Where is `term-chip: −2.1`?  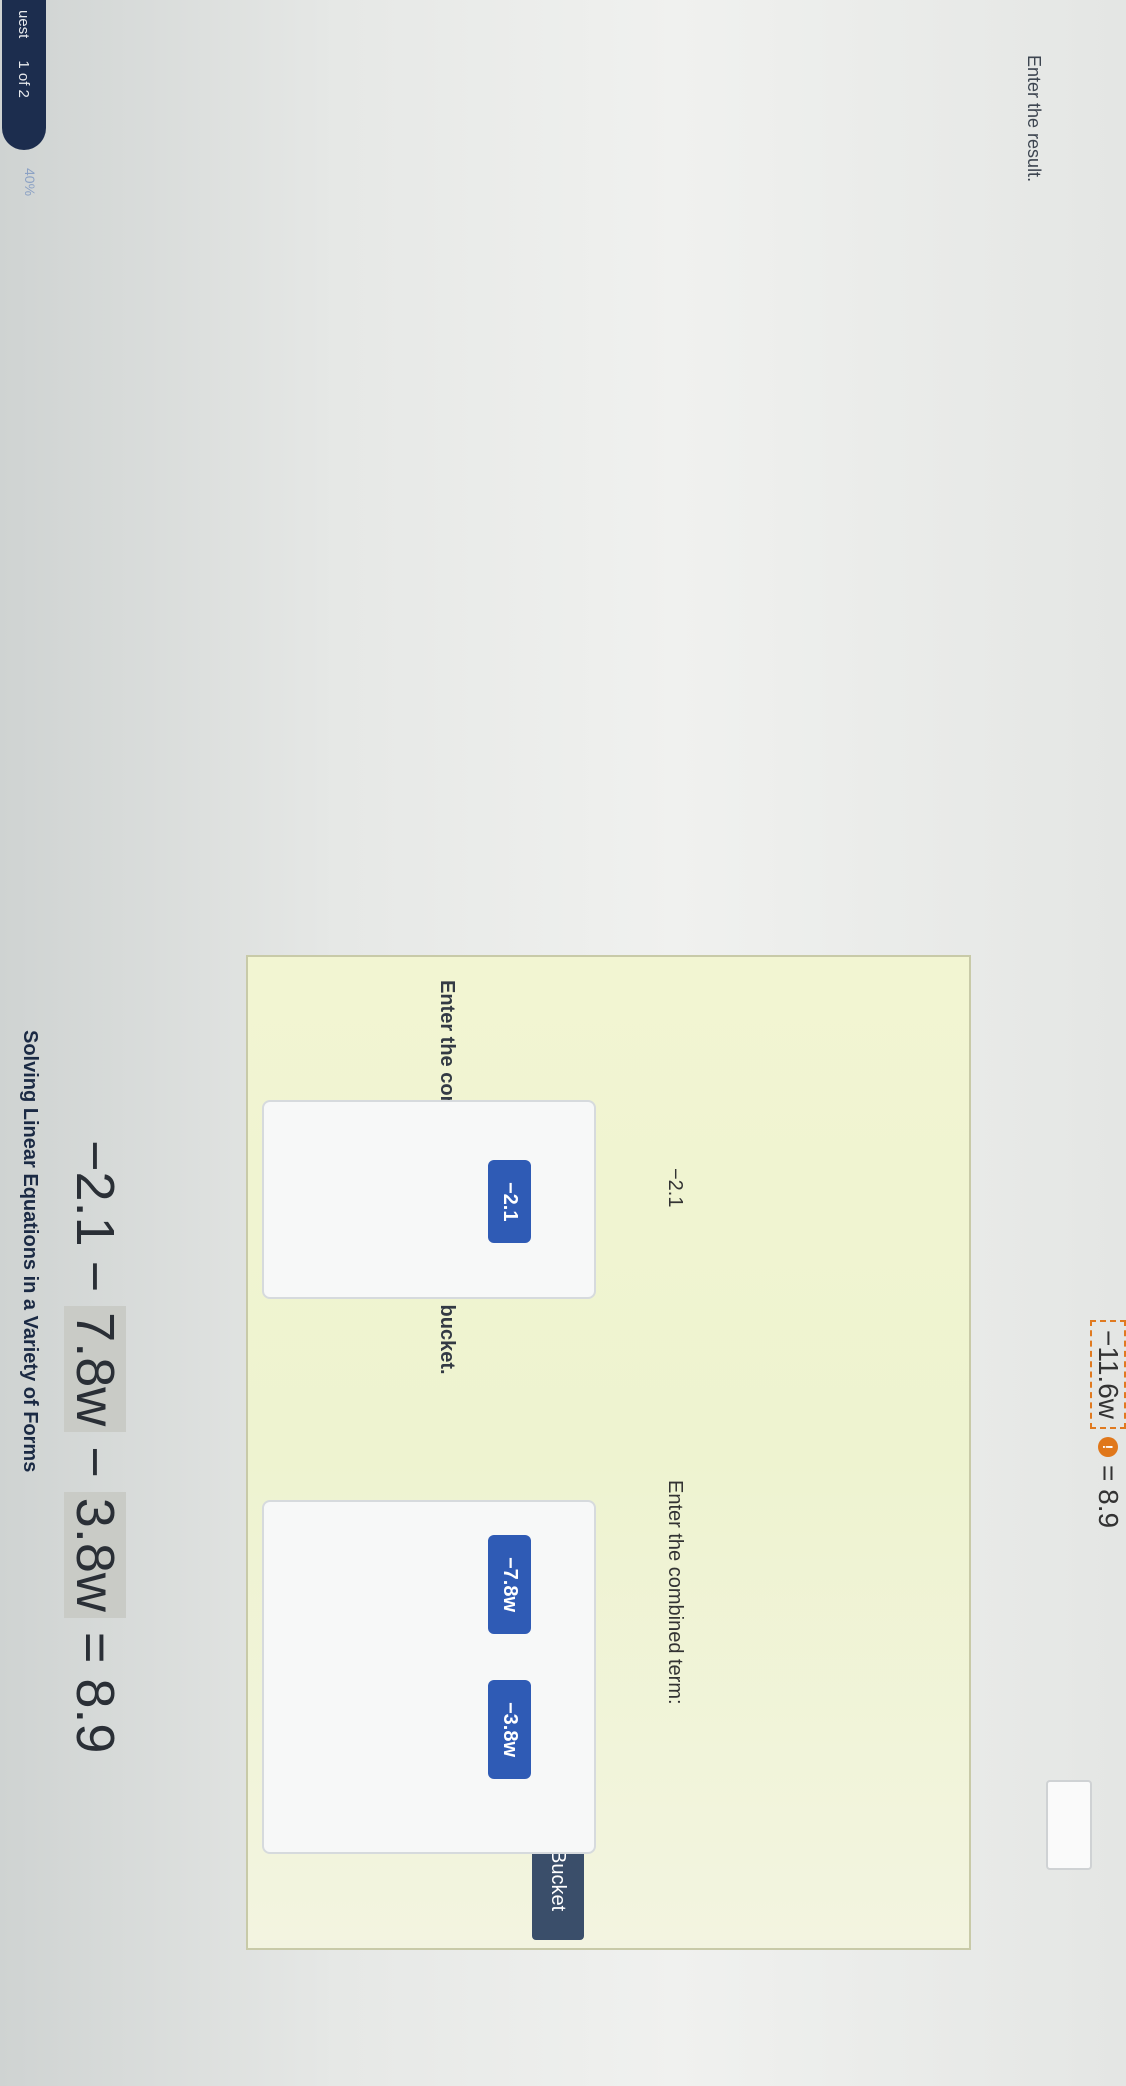
term-chip: −2.1 is located at coordinates (509, 1202).